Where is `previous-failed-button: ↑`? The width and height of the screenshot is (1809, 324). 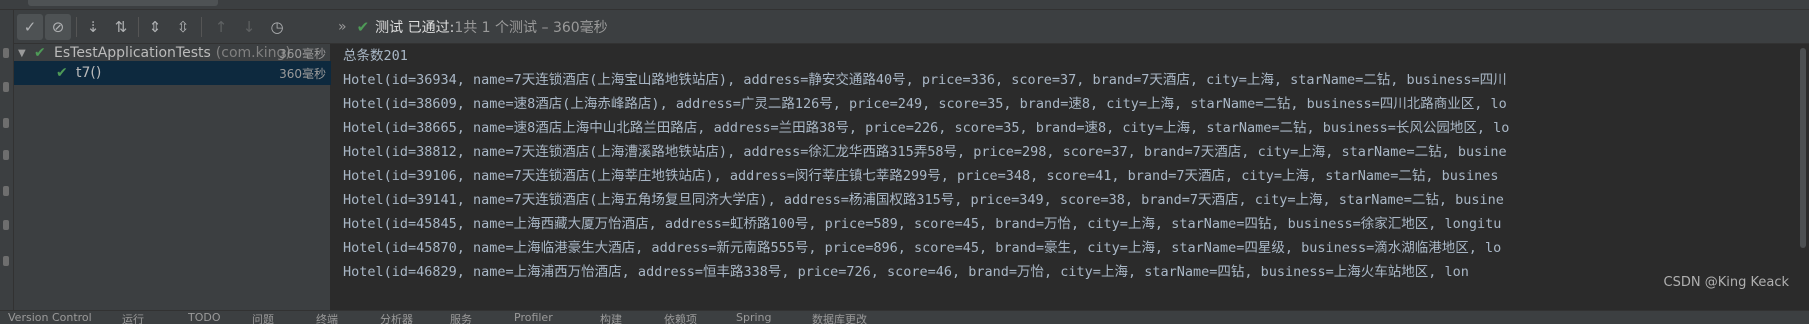
previous-failed-button: ↑ is located at coordinates (221, 27).